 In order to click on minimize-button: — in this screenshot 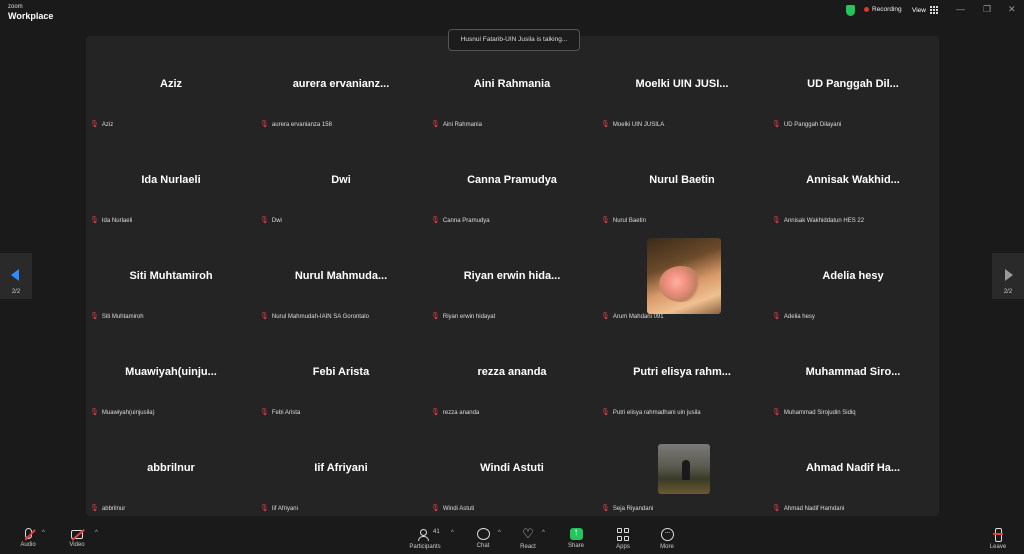, I will do `click(960, 9)`.